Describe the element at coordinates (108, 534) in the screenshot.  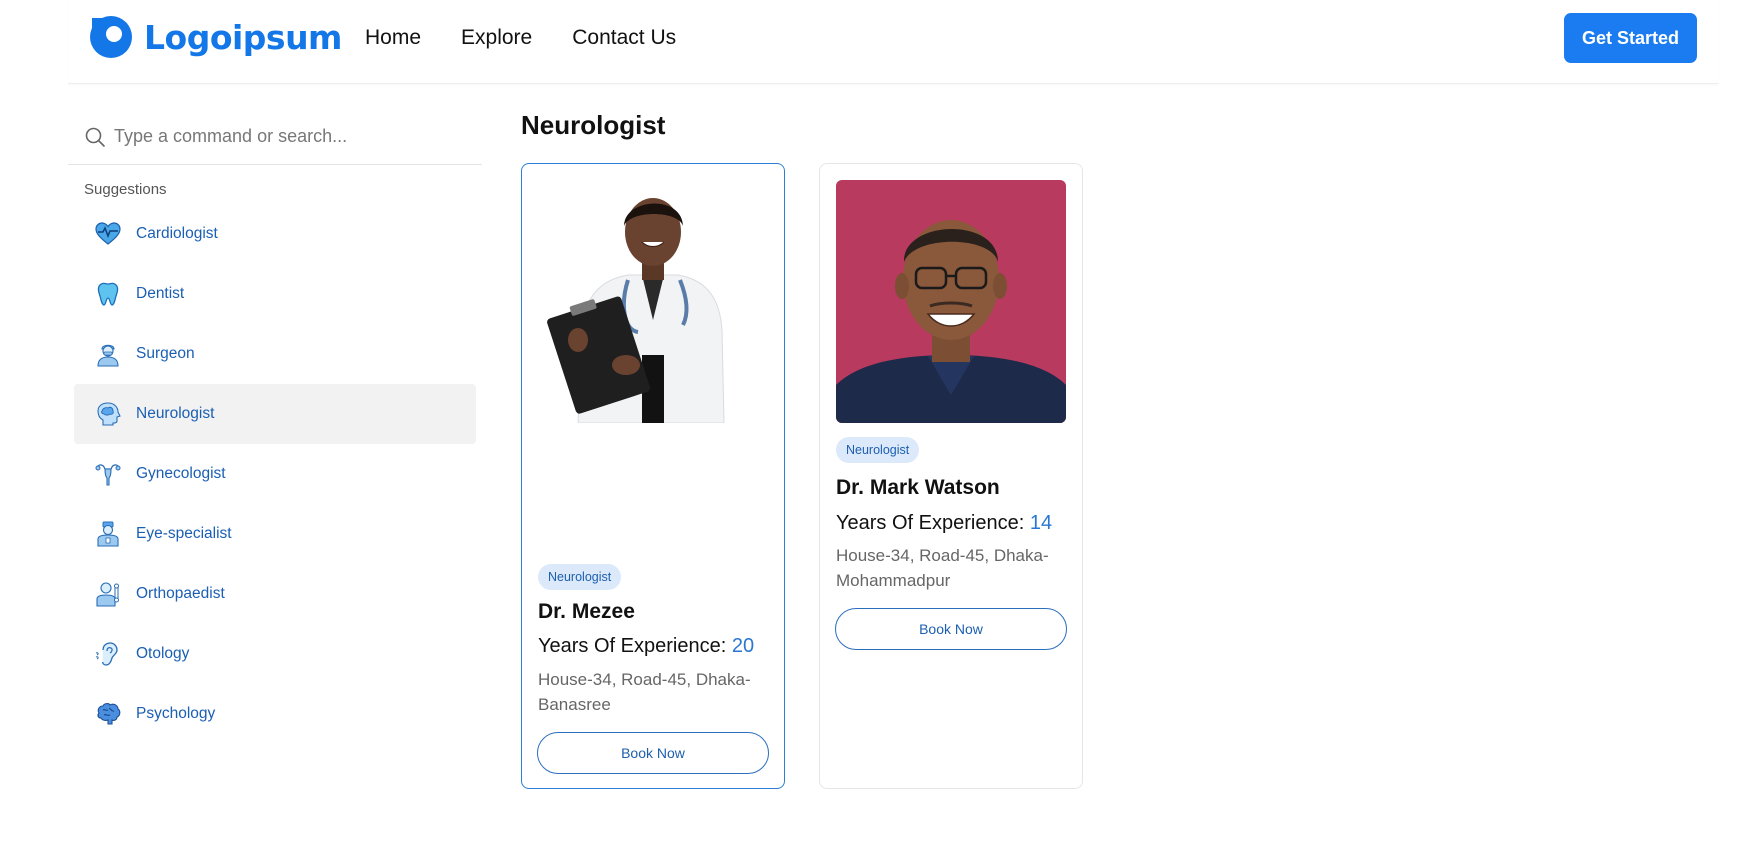
I see `doctor-icon` at that location.